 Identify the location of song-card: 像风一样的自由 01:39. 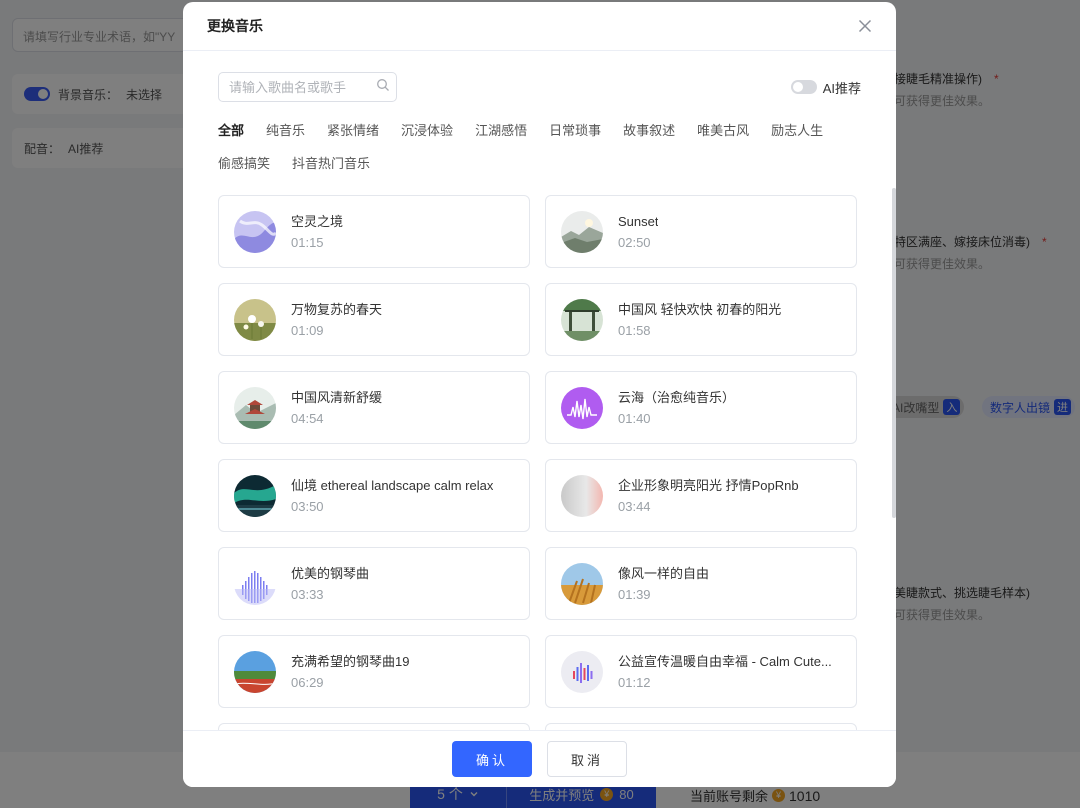
(701, 583).